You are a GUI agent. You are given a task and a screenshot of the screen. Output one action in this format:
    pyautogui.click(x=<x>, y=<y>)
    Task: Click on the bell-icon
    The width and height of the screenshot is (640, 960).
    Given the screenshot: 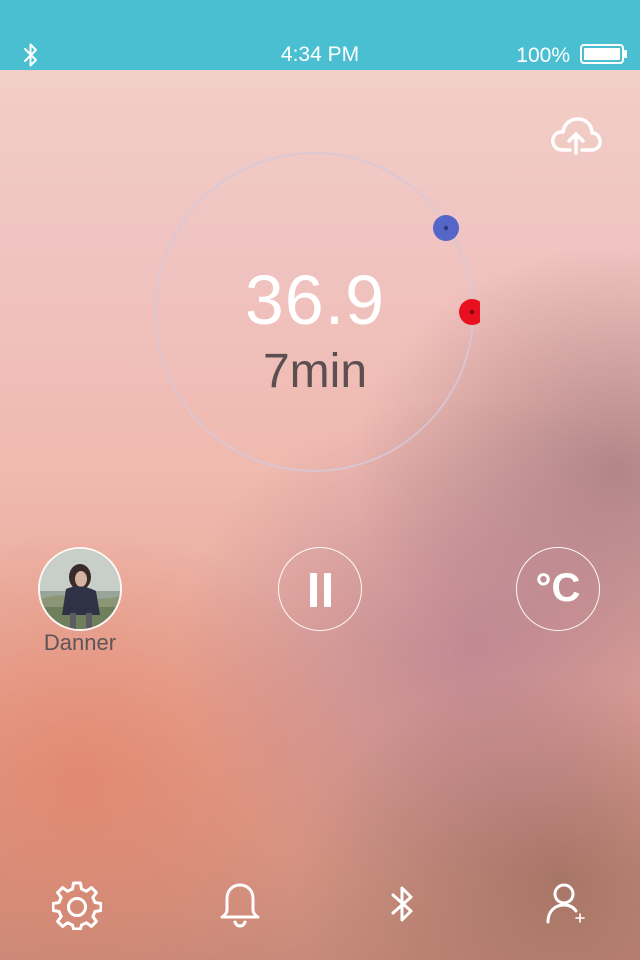 What is the action you would take?
    pyautogui.click(x=240, y=905)
    